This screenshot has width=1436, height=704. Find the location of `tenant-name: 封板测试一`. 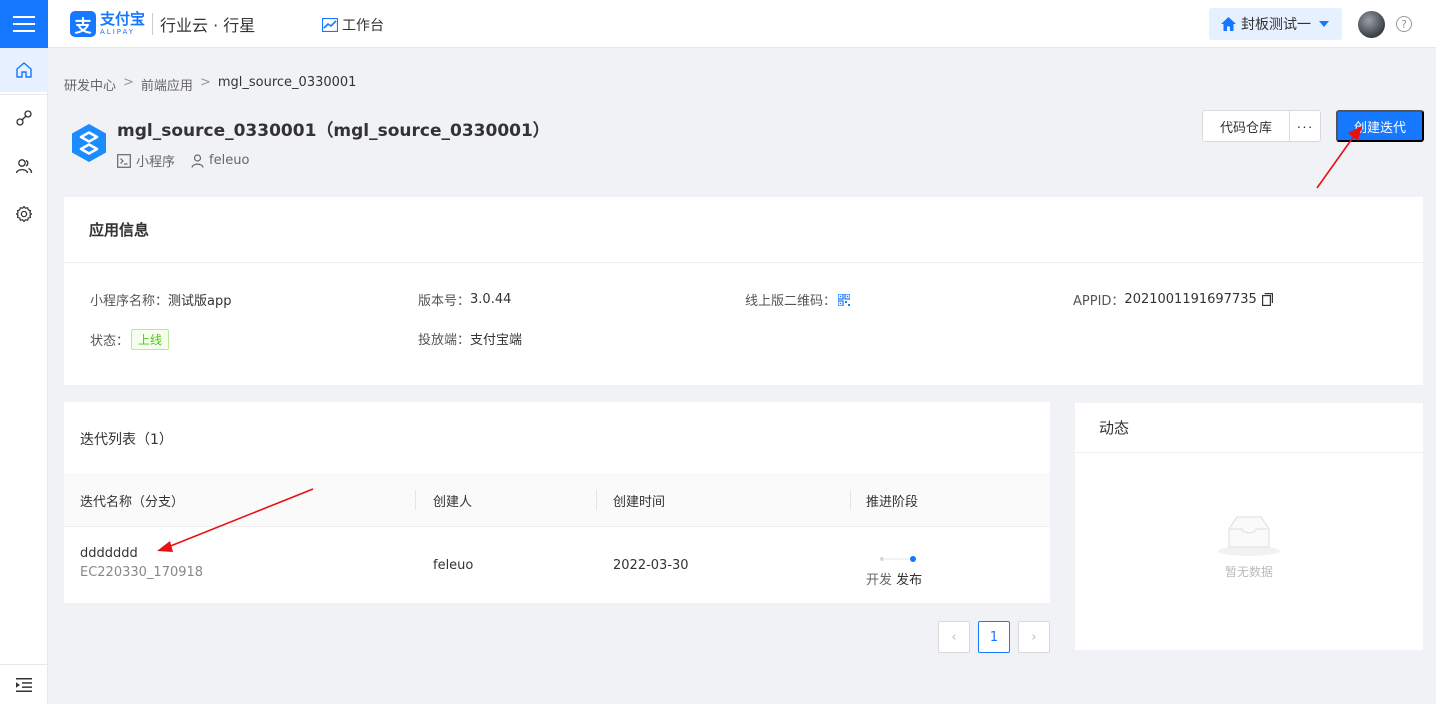

tenant-name: 封板测试一 is located at coordinates (1276, 25).